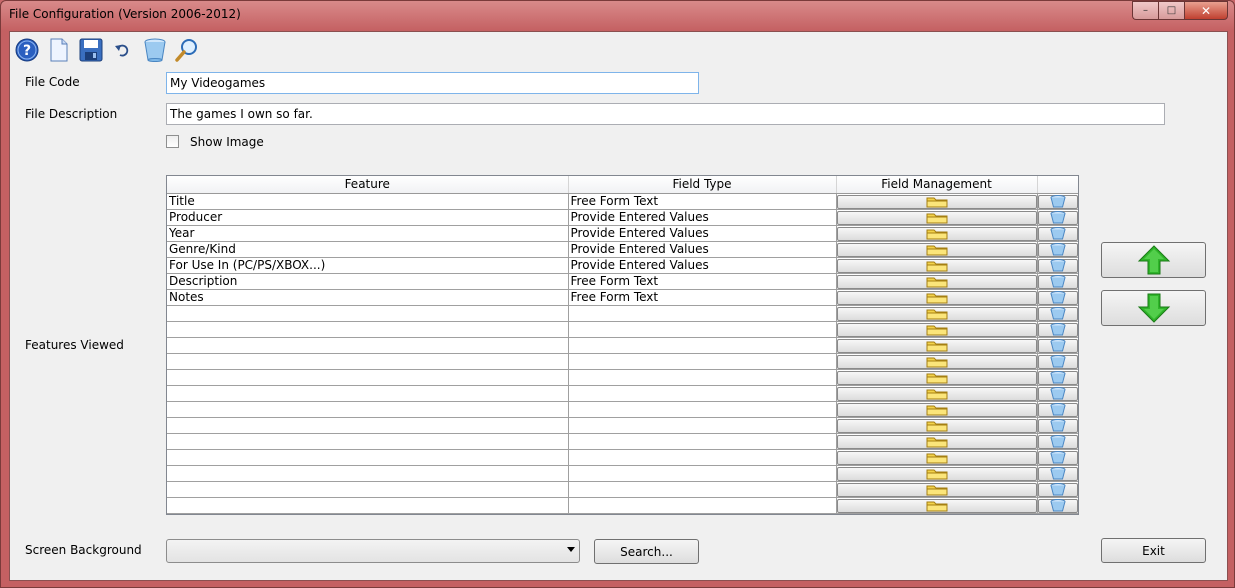 The image size is (1235, 588). What do you see at coordinates (368, 217) in the screenshot?
I see `feature-cell: Producer` at bounding box center [368, 217].